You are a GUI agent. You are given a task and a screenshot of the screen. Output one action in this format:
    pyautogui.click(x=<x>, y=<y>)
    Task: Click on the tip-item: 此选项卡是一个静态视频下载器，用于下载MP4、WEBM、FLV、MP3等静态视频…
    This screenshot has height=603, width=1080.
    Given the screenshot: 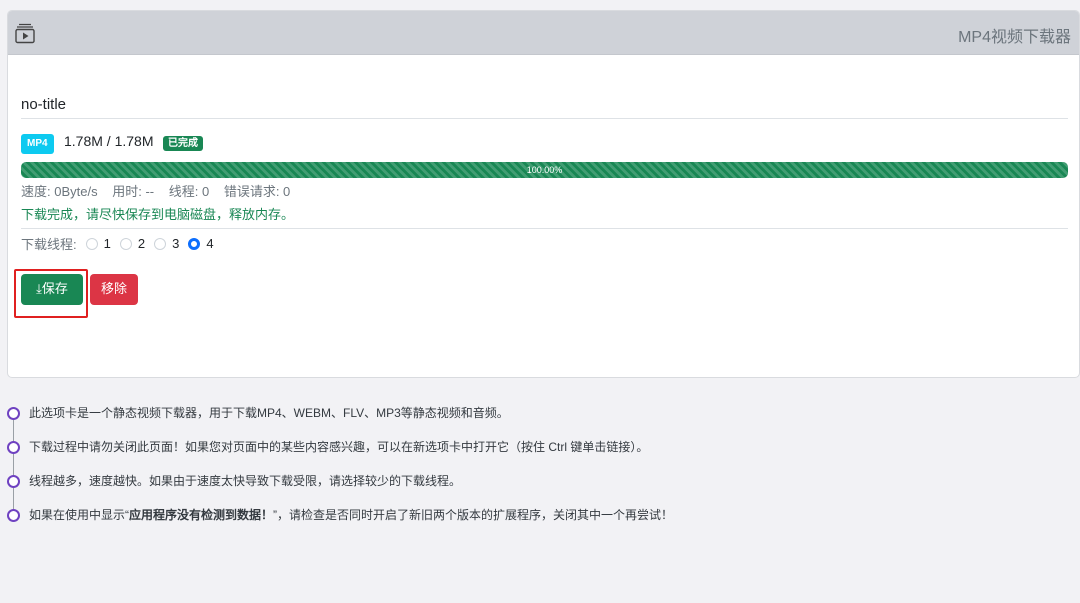 What is the action you would take?
    pyautogui.click(x=507, y=417)
    